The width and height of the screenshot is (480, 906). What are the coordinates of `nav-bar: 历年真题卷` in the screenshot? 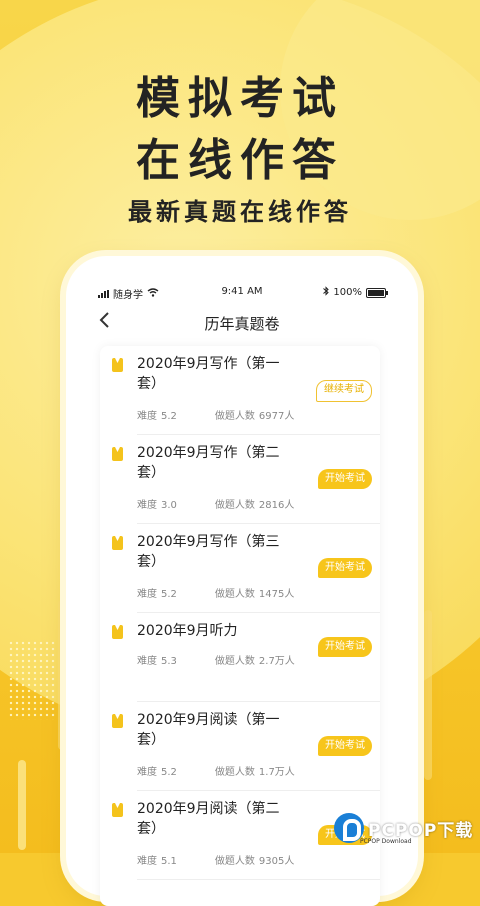 It's located at (242, 323).